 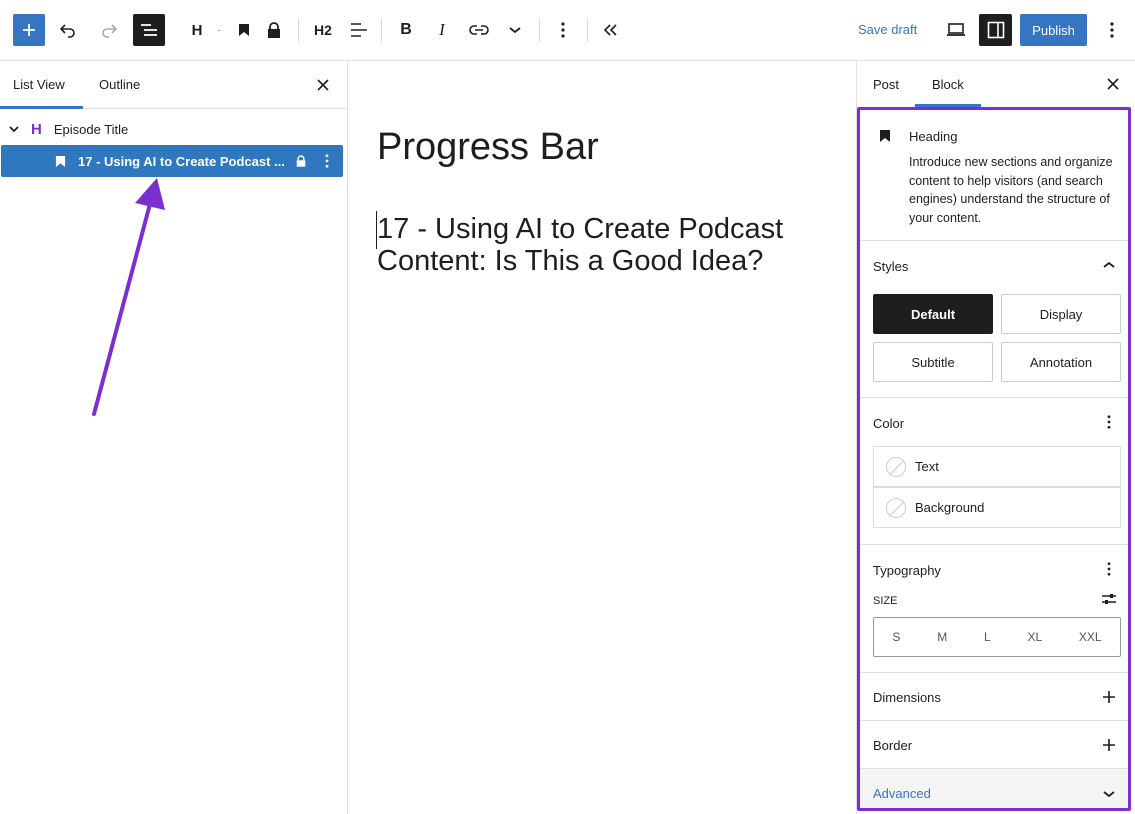 What do you see at coordinates (91, 129) in the screenshot?
I see `list-item-label: Episode Title` at bounding box center [91, 129].